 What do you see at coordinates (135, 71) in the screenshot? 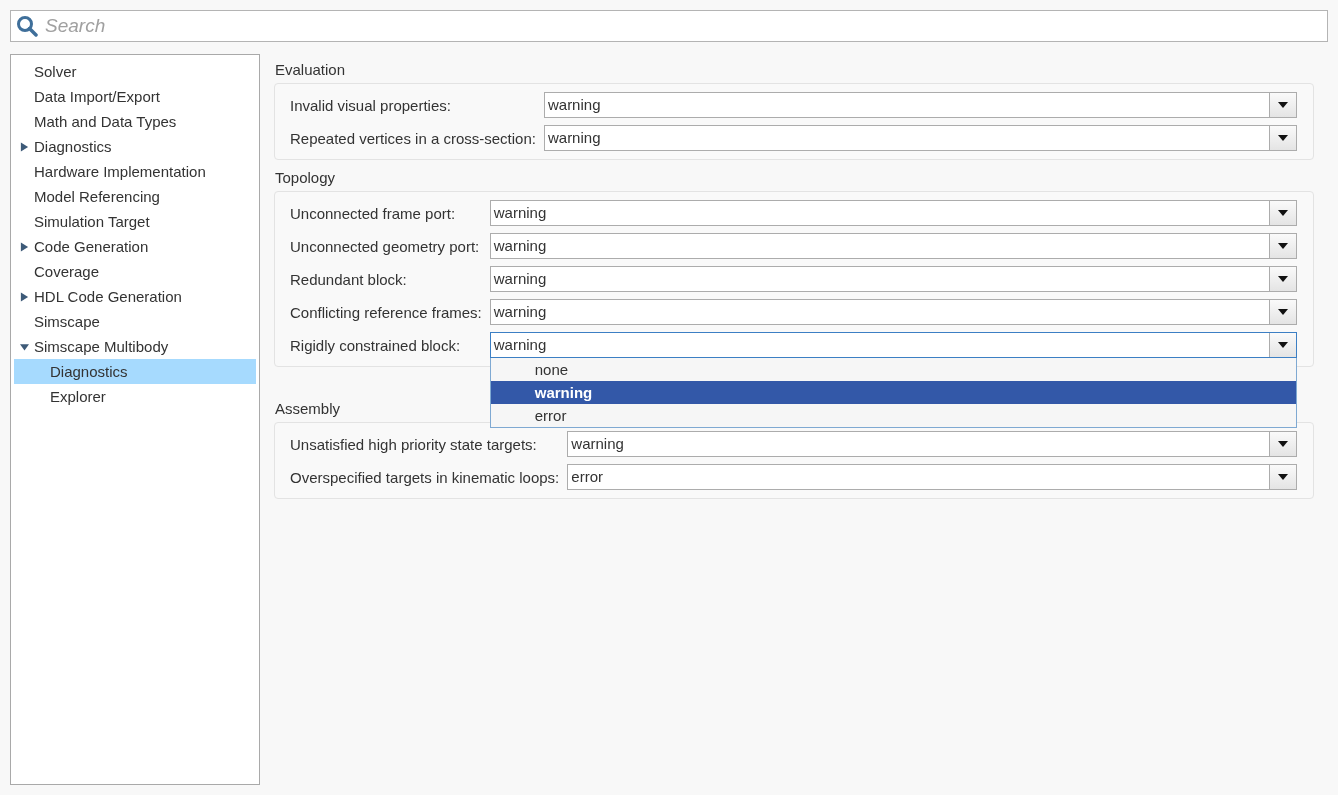
I see `tree-item: Solver` at bounding box center [135, 71].